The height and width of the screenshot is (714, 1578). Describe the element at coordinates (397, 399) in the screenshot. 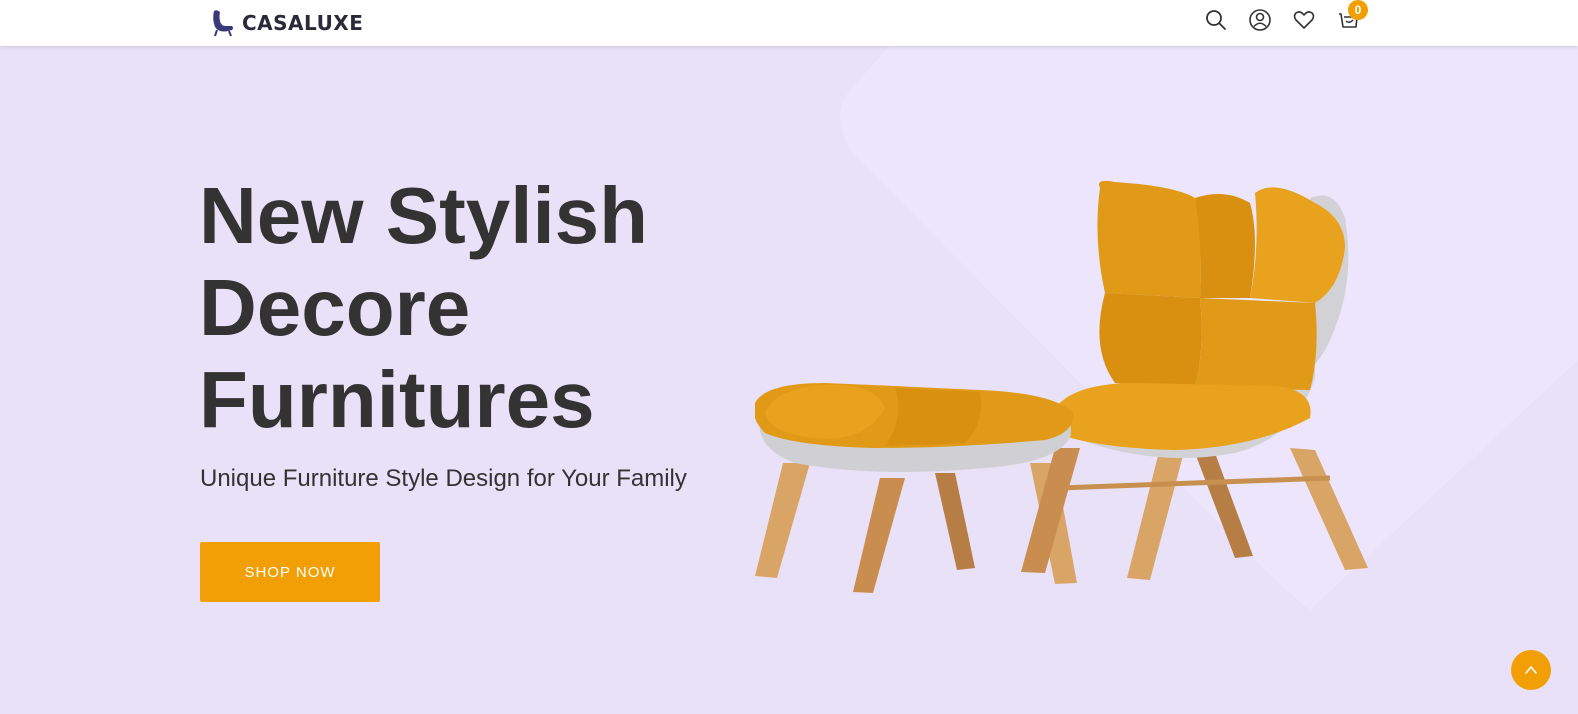

I see `hero-title-line: Furnitures` at that location.